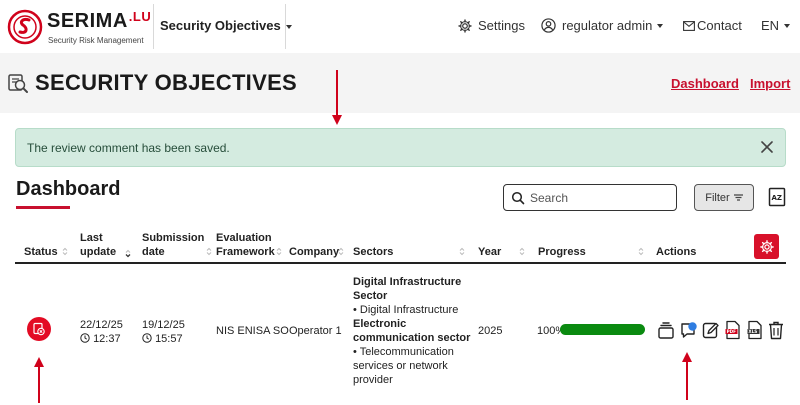 Image resolution: width=800 pixels, height=405 pixels. Describe the element at coordinates (25, 27) in the screenshot. I see `serima-logo-icon` at that location.